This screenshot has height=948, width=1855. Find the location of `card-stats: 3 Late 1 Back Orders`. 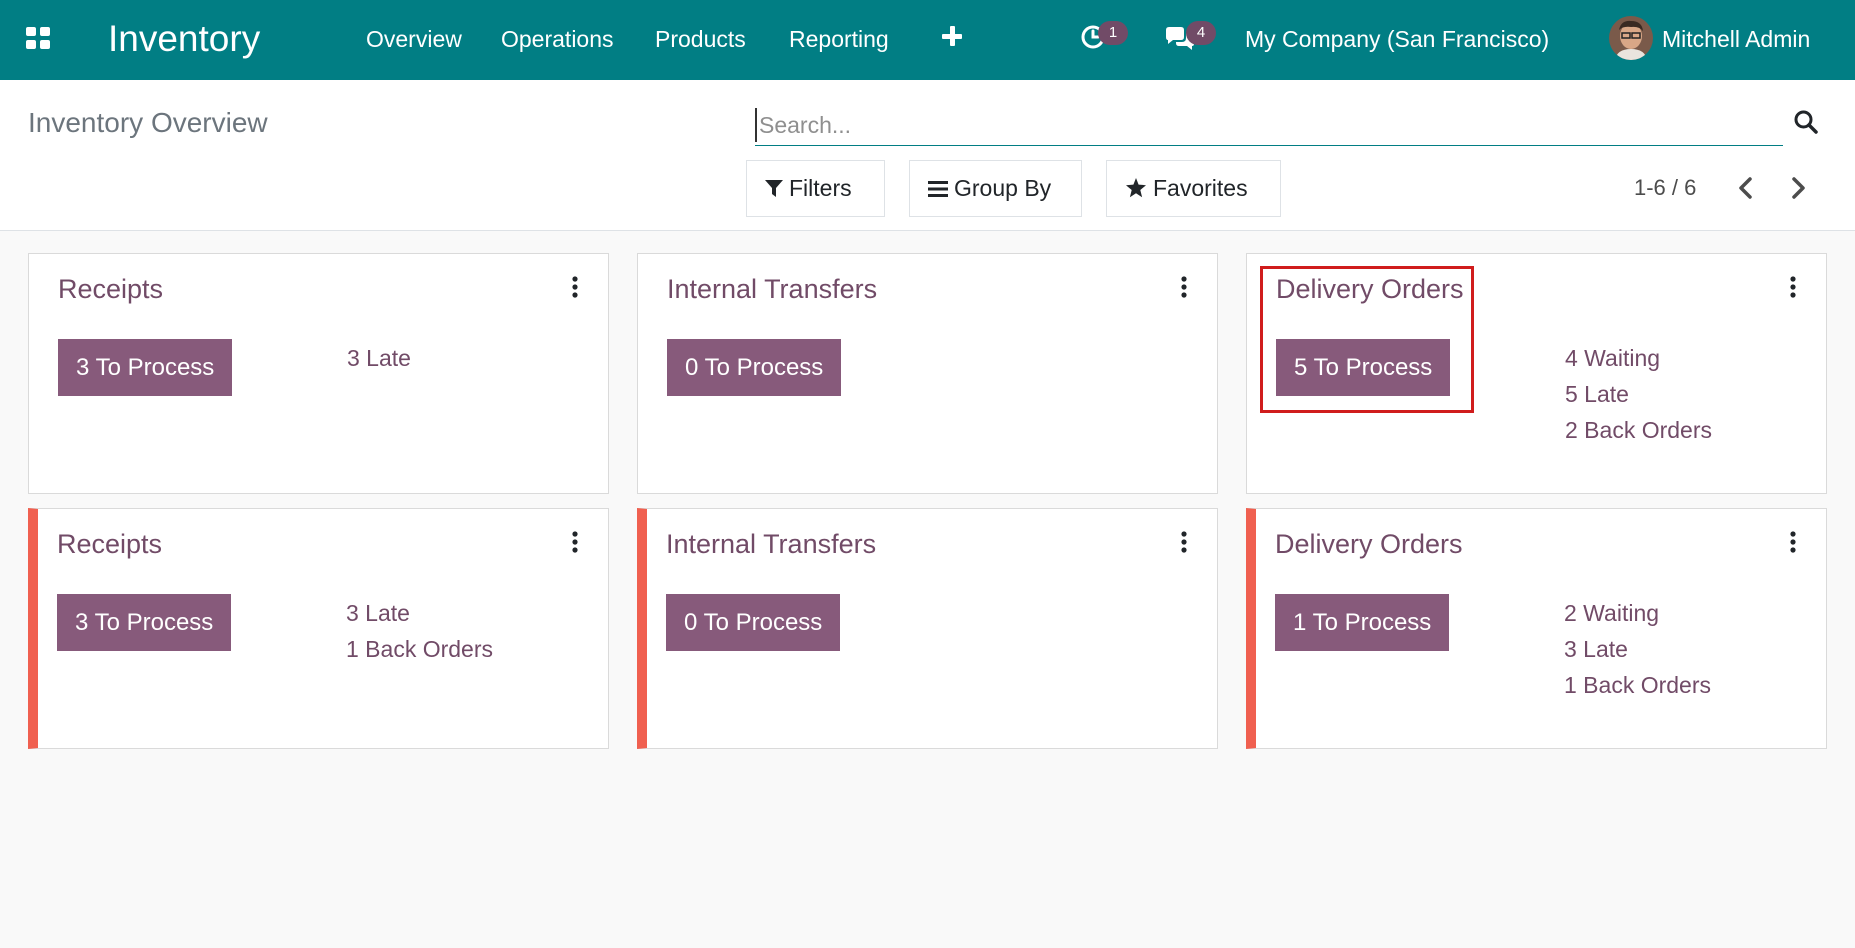

card-stats: 3 Late 1 Back Orders is located at coordinates (419, 631).